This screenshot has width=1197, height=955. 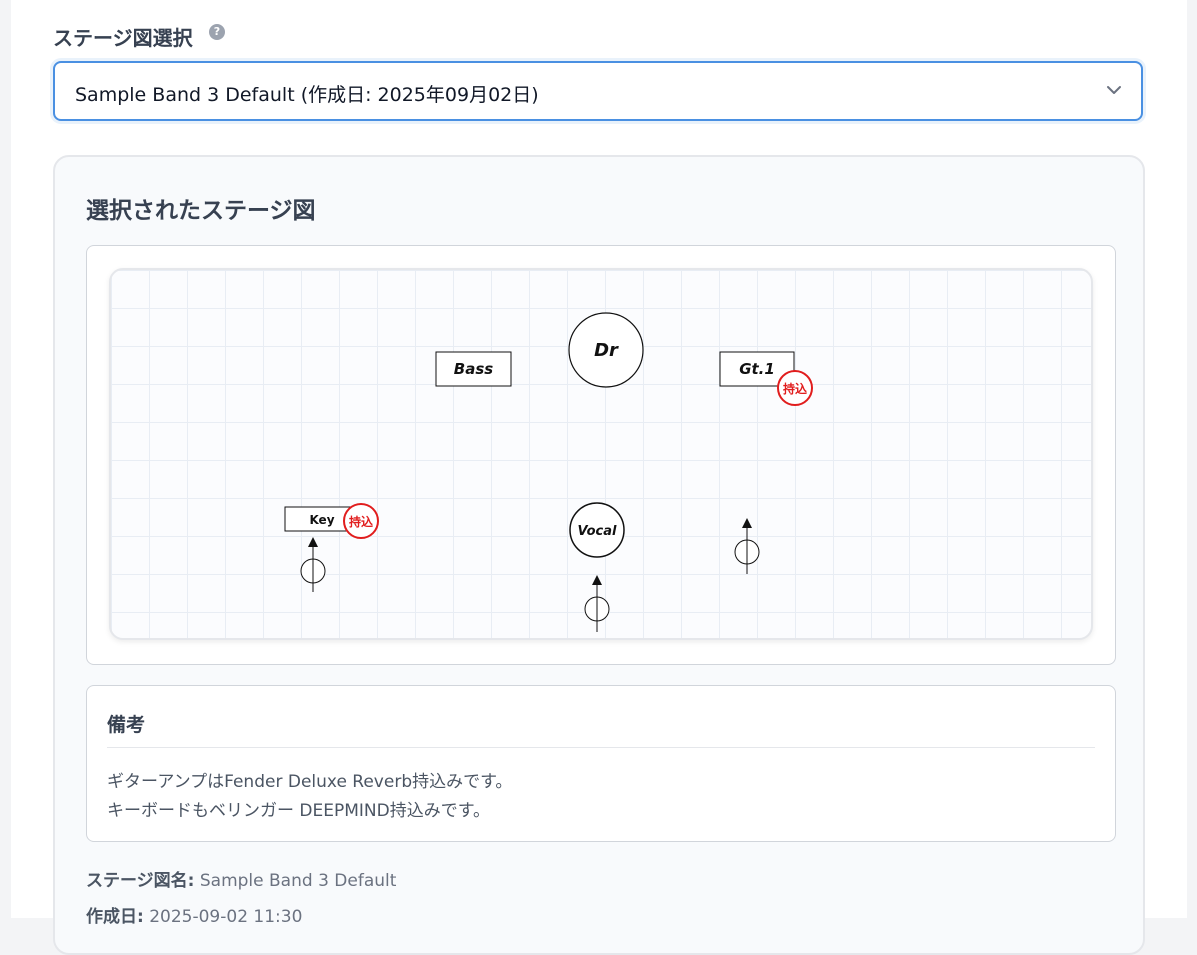 I want to click on stage-item-vocal: Vocal, so click(x=597, y=530).